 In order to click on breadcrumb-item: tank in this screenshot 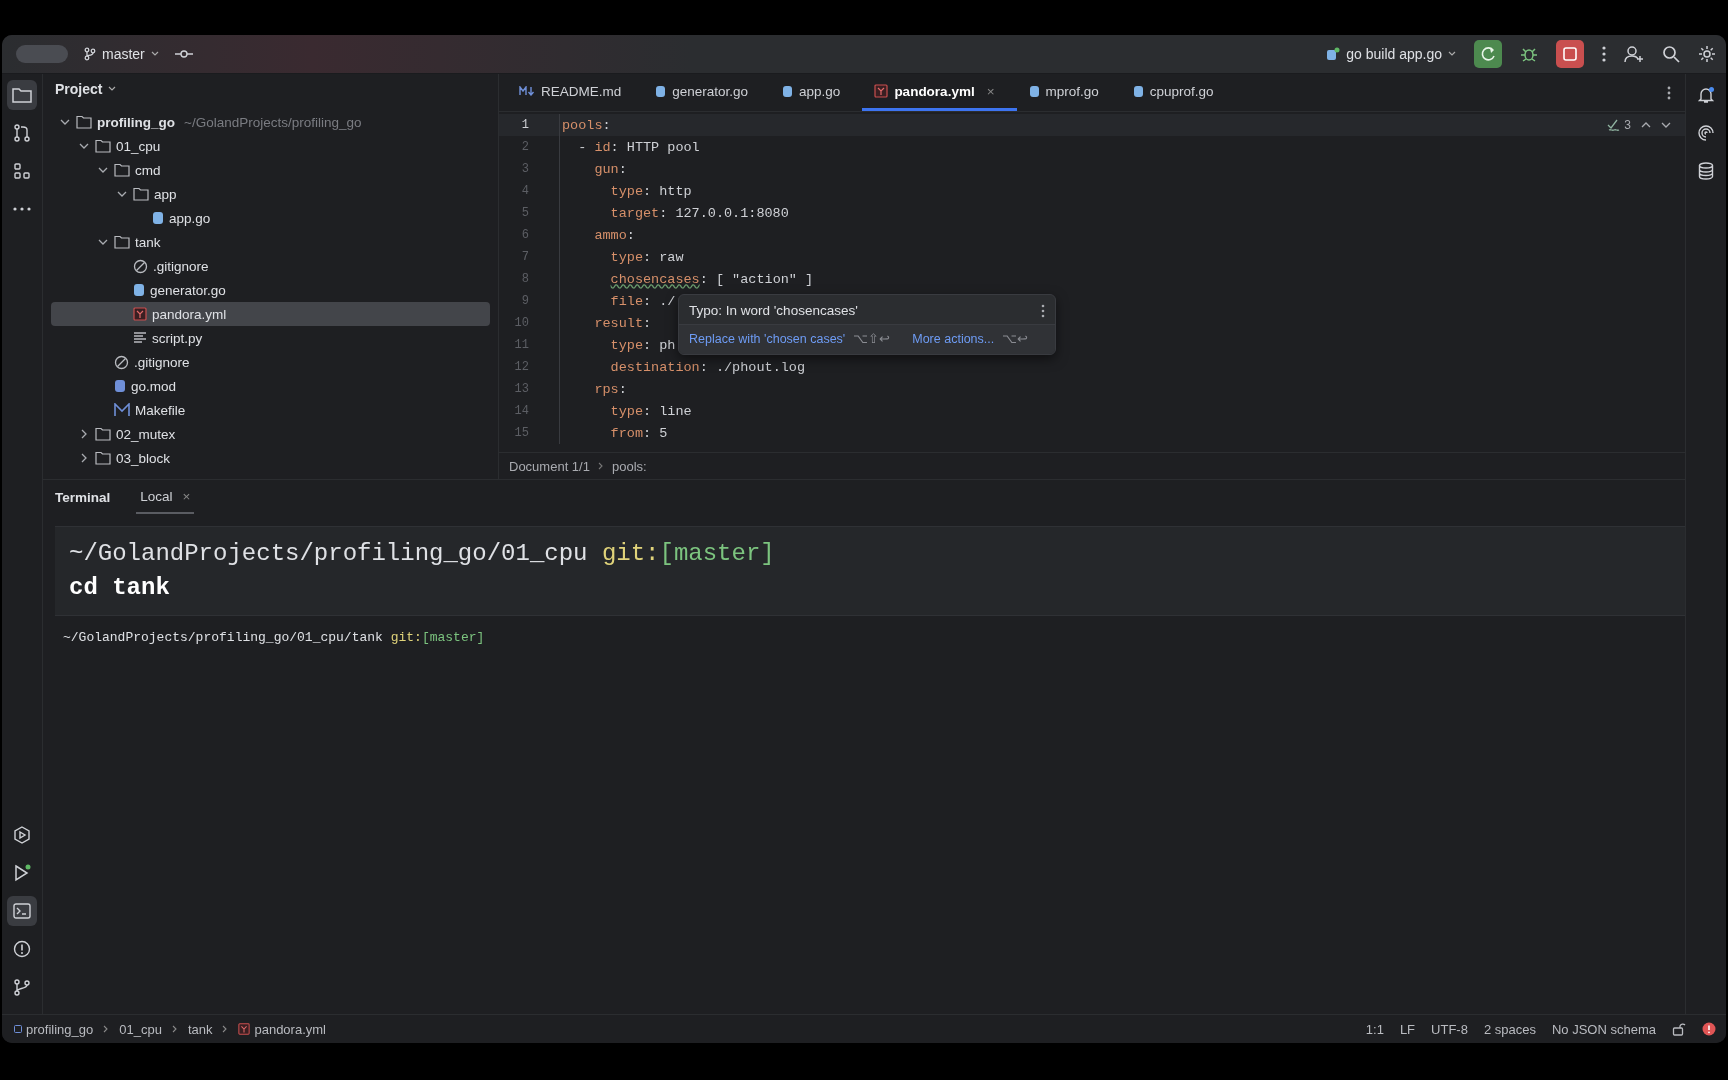, I will do `click(200, 1029)`.